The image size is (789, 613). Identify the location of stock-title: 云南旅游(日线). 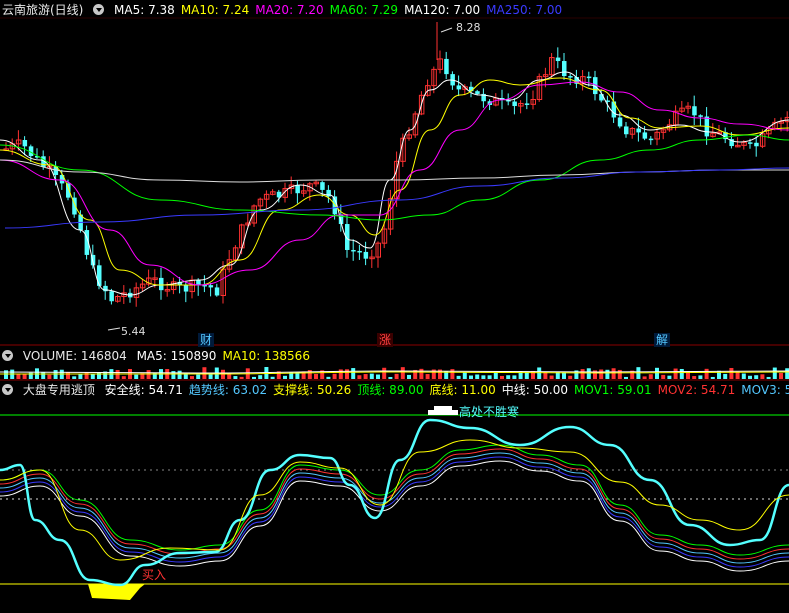
(43, 10).